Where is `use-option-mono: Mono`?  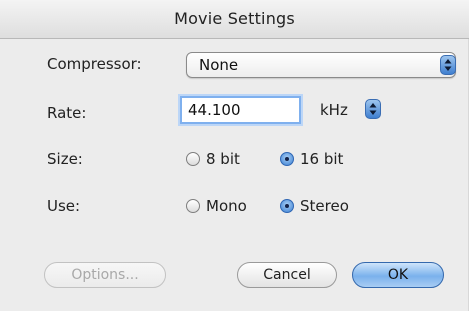 use-option-mono: Mono is located at coordinates (216, 206).